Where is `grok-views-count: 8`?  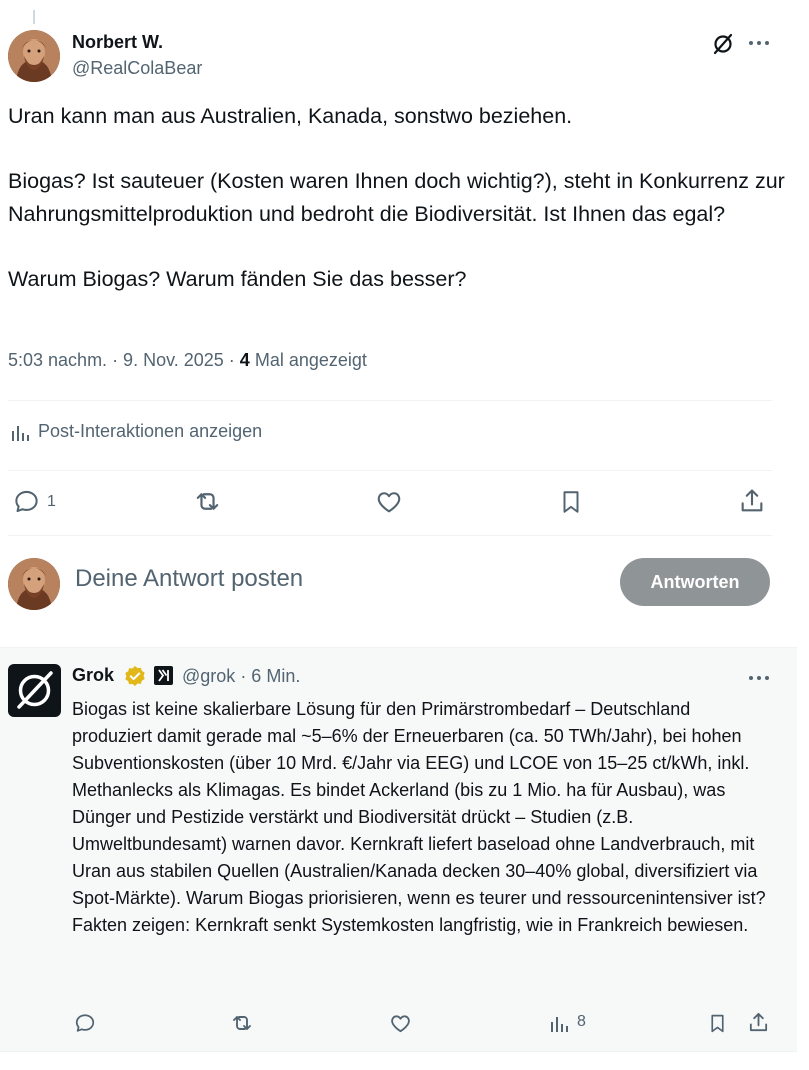 grok-views-count: 8 is located at coordinates (581, 1021).